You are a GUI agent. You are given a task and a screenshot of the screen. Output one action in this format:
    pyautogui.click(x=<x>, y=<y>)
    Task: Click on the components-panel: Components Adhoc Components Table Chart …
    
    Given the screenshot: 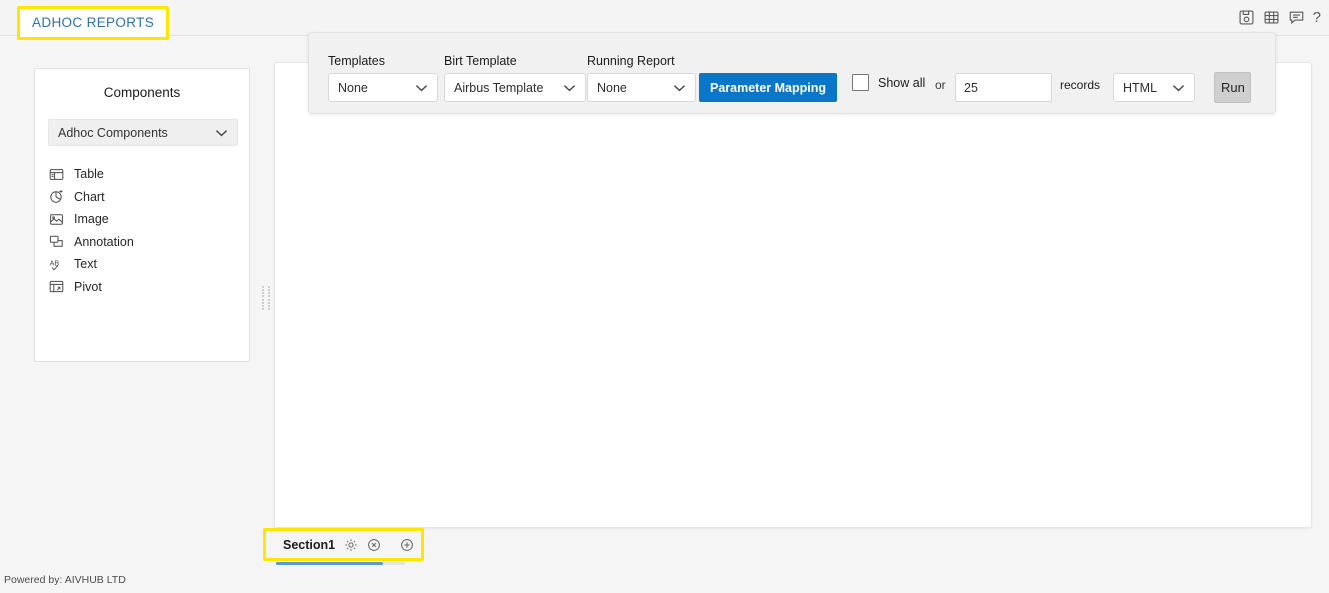 What is the action you would take?
    pyautogui.click(x=142, y=215)
    